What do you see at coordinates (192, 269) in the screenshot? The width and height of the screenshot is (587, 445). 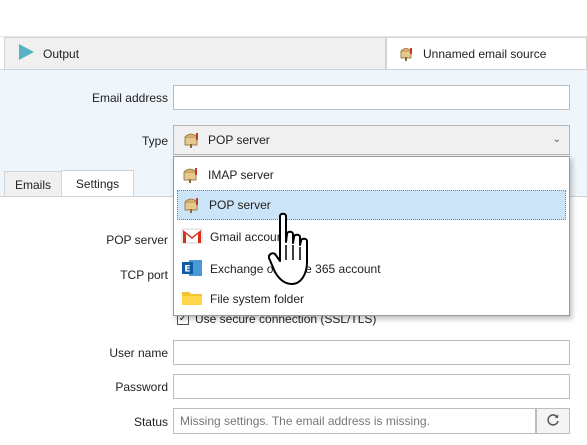 I see `exchange-icon: E` at bounding box center [192, 269].